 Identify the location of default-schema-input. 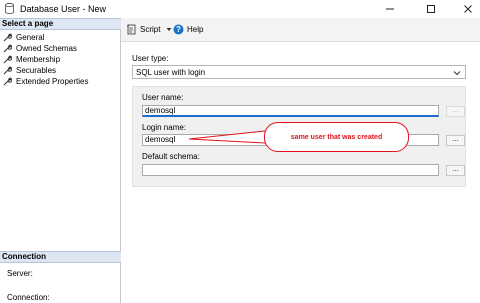
(290, 170).